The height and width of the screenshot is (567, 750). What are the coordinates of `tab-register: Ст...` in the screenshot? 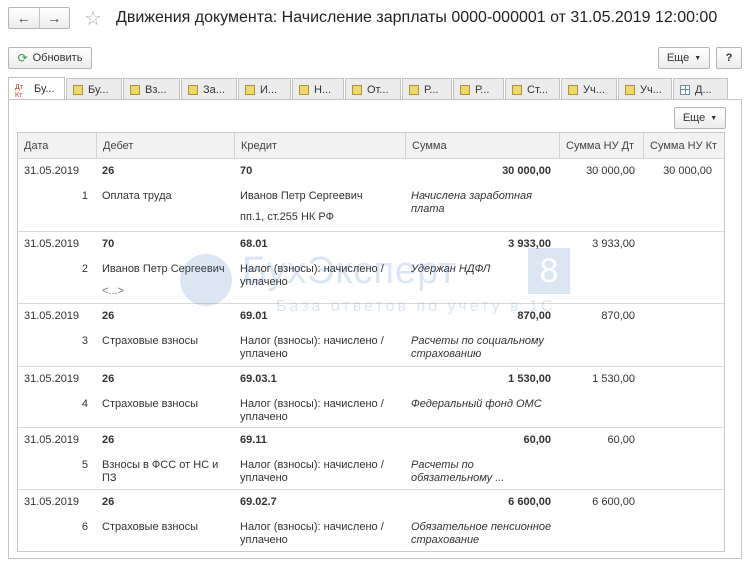 It's located at (532, 89).